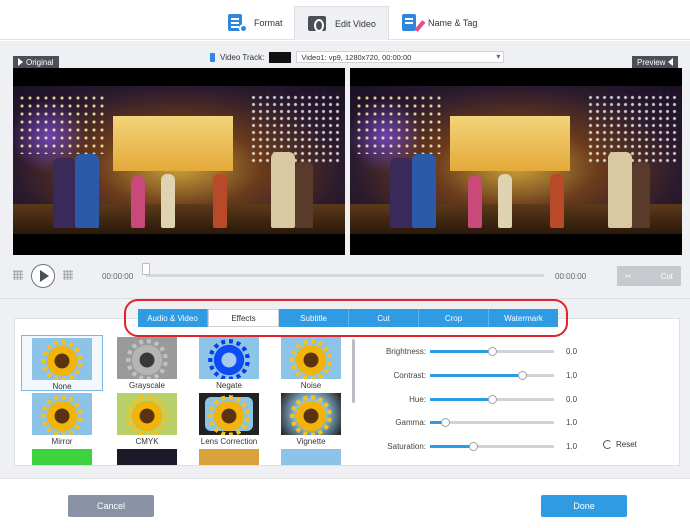  I want to click on gamma-label: Gamma:, so click(410, 422).